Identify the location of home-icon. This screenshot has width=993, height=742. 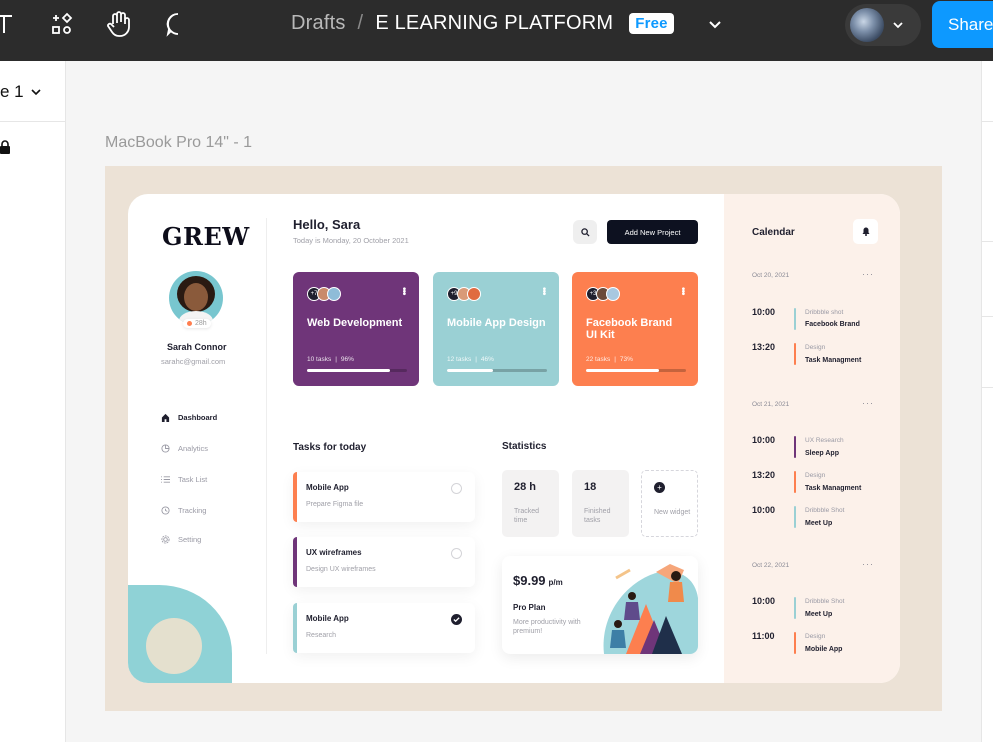
(165, 417).